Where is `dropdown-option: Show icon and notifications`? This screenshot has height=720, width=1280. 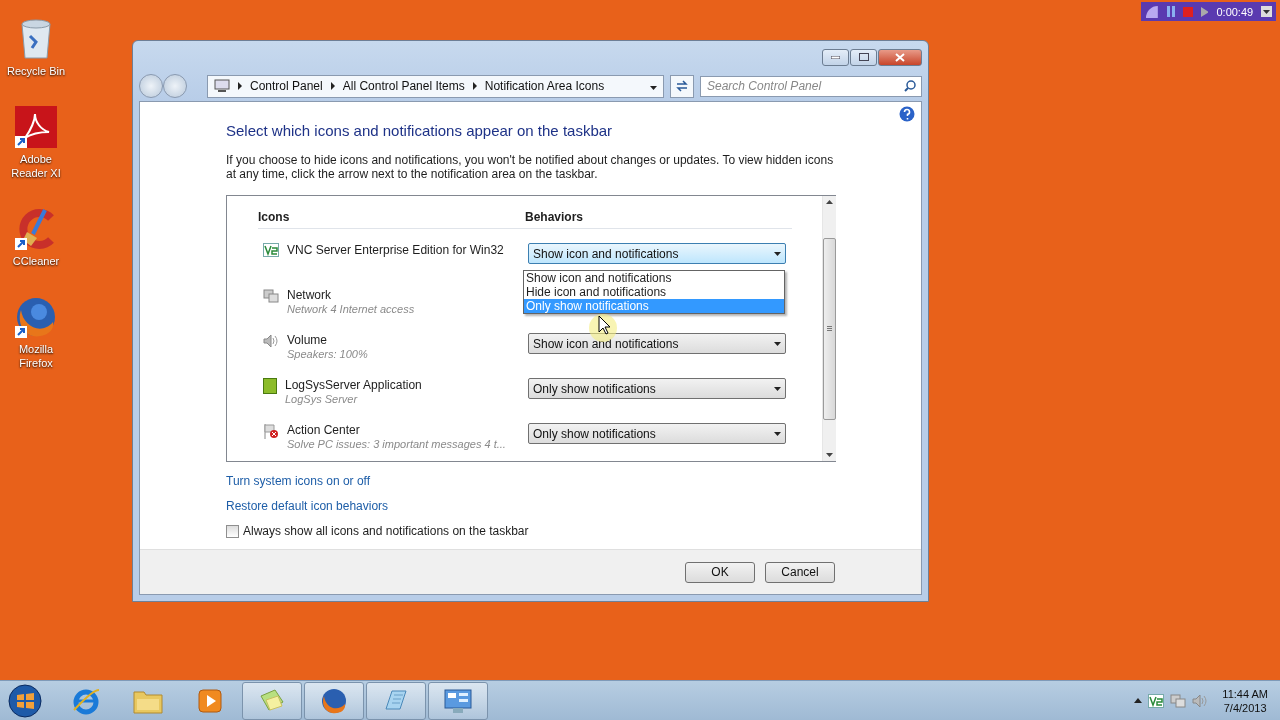 dropdown-option: Show icon and notifications is located at coordinates (654, 278).